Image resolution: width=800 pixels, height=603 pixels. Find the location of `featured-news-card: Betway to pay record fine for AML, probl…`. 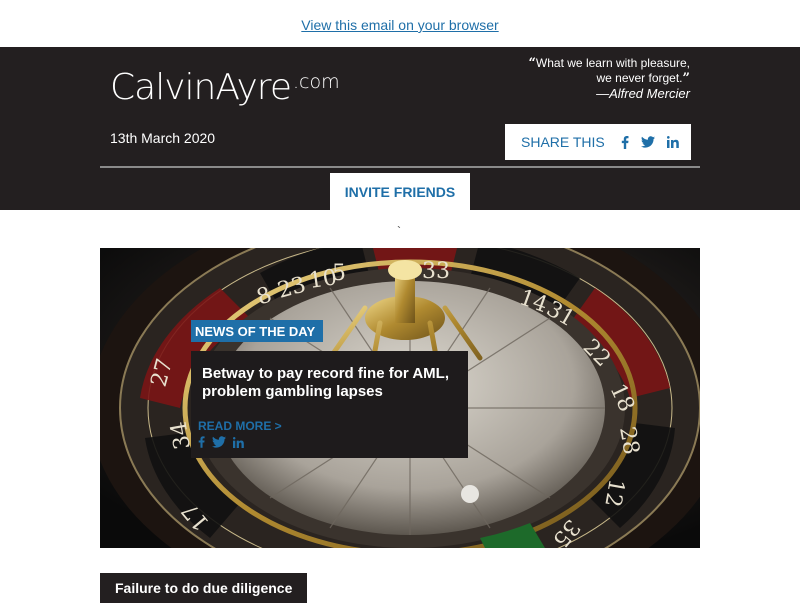

featured-news-card: Betway to pay record fine for AML, probl… is located at coordinates (329, 404).